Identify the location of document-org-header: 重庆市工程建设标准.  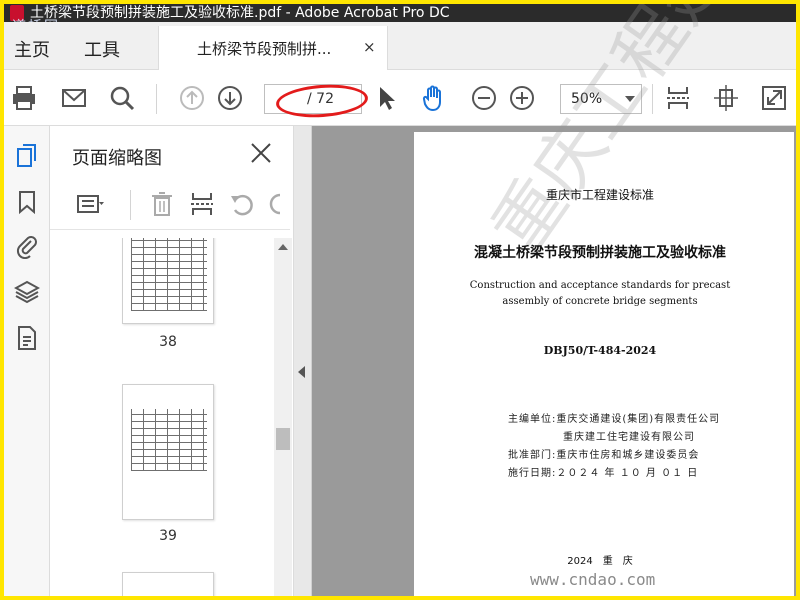
(599, 195).